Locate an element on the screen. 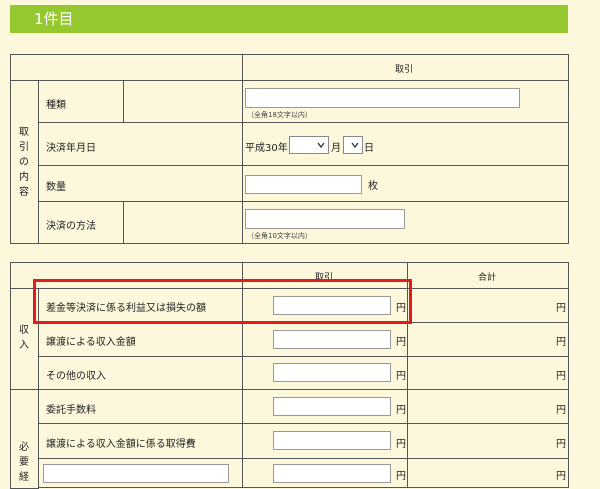  highlight-box is located at coordinates (222, 301).